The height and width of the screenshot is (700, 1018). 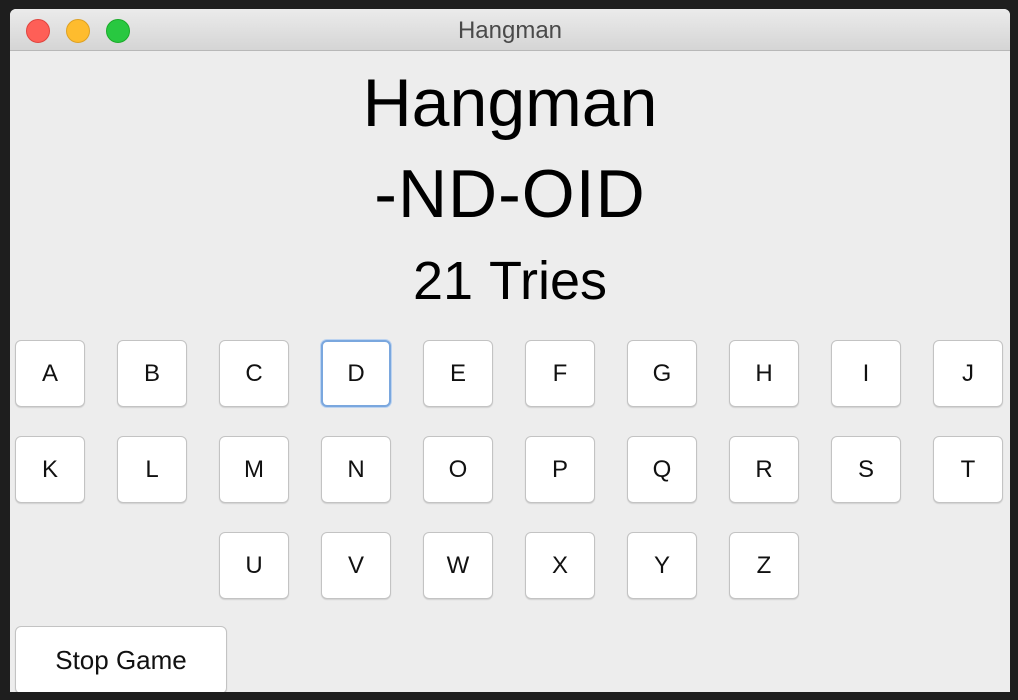 I want to click on letter-button-l: L, so click(x=152, y=469).